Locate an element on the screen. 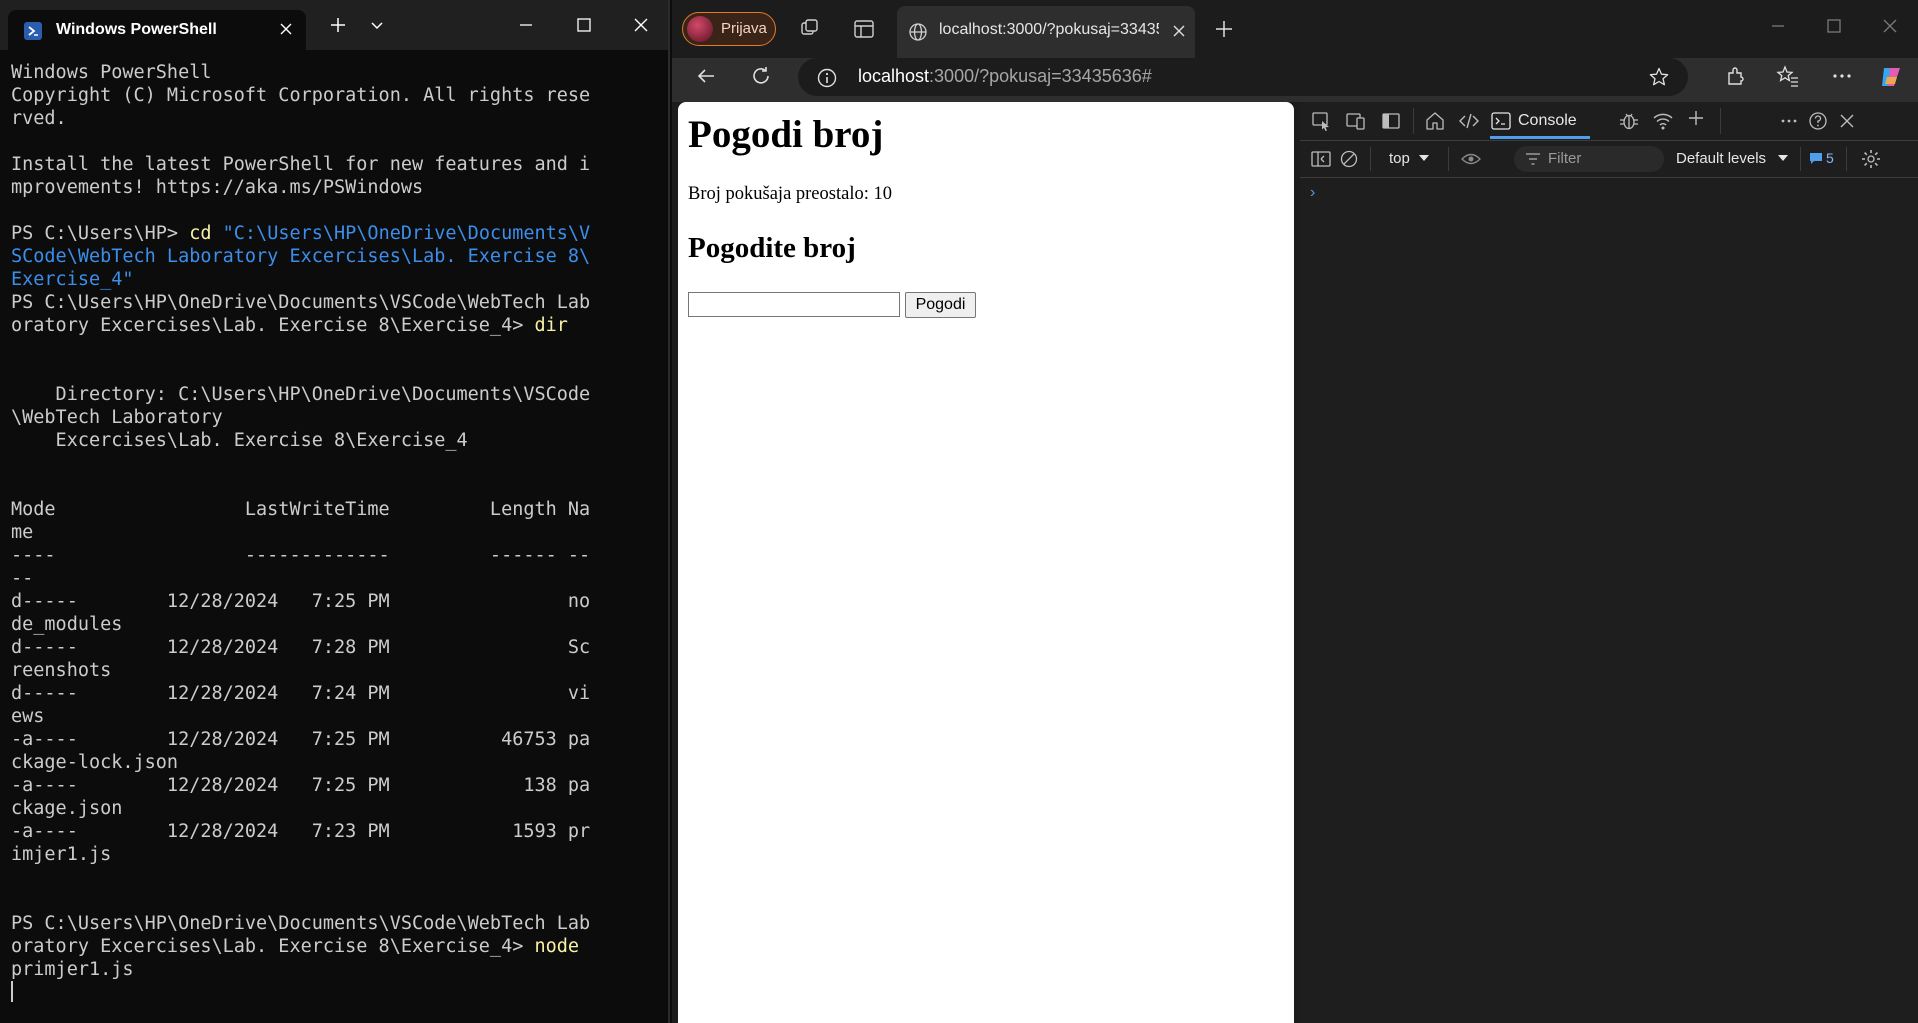 This screenshot has height=1023, width=1918. output-text: ckage-lock.json is located at coordinates (95, 762).